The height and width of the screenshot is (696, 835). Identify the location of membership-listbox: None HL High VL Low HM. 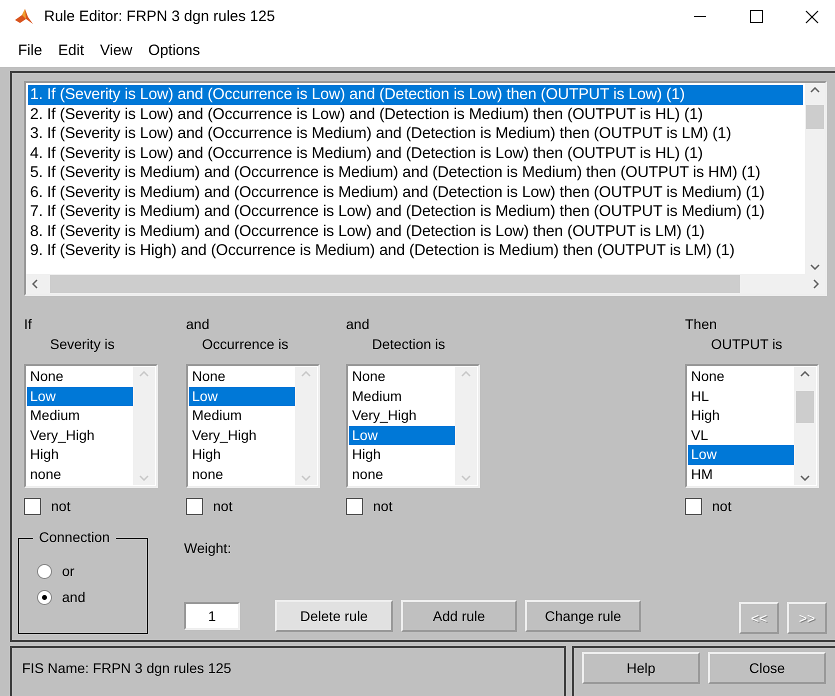
(752, 426).